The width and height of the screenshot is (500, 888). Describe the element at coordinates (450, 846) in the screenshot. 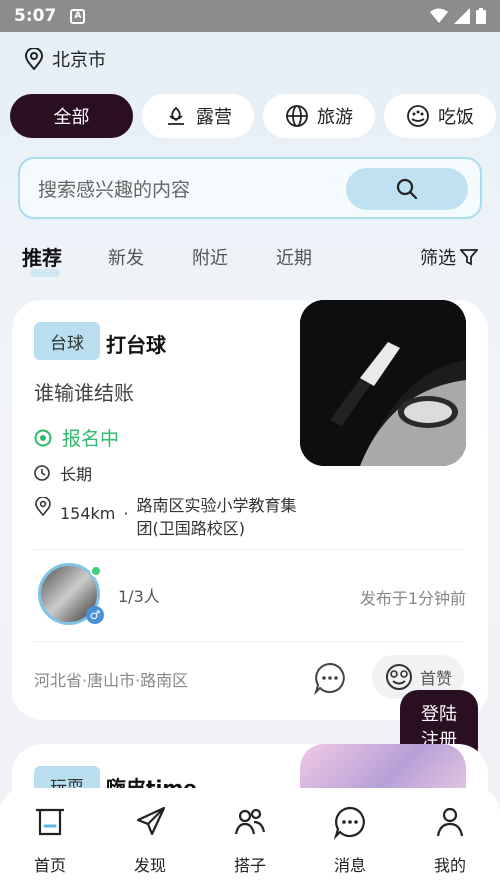

I see `nav-profile: 我的` at that location.